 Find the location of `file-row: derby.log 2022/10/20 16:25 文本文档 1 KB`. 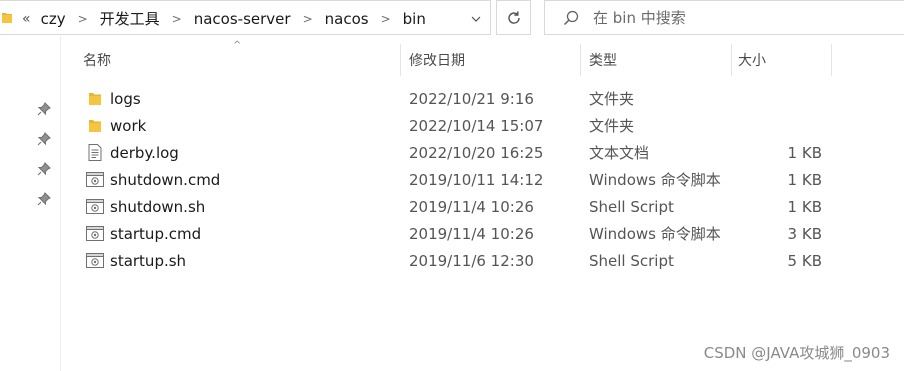

file-row: derby.log 2022/10/20 16:25 文本文档 1 KB is located at coordinates (482, 152).